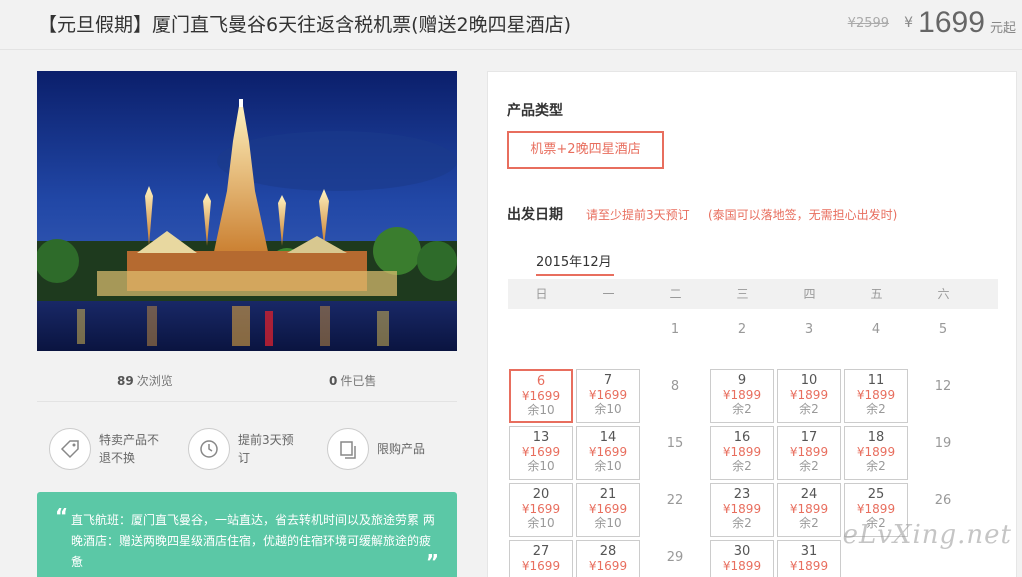 Image resolution: width=1022 pixels, height=577 pixels. I want to click on day-number: 10, so click(809, 380).